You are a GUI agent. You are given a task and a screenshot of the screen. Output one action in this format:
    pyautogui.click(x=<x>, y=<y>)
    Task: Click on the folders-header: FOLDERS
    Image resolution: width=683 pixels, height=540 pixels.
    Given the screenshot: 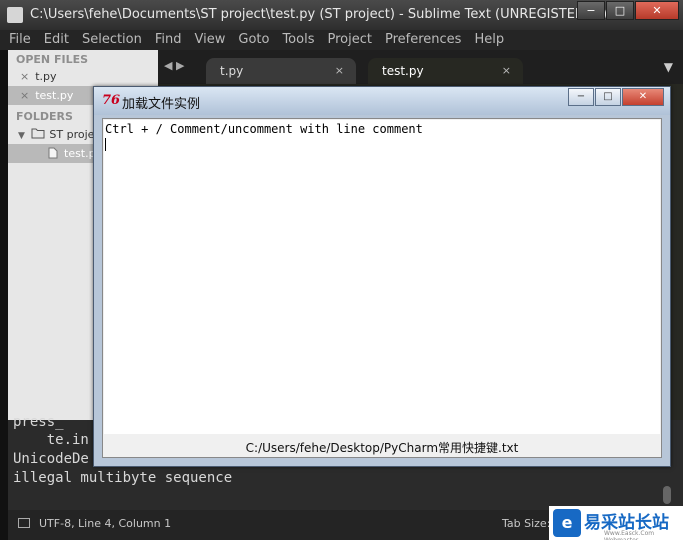 What is the action you would take?
    pyautogui.click(x=44, y=116)
    